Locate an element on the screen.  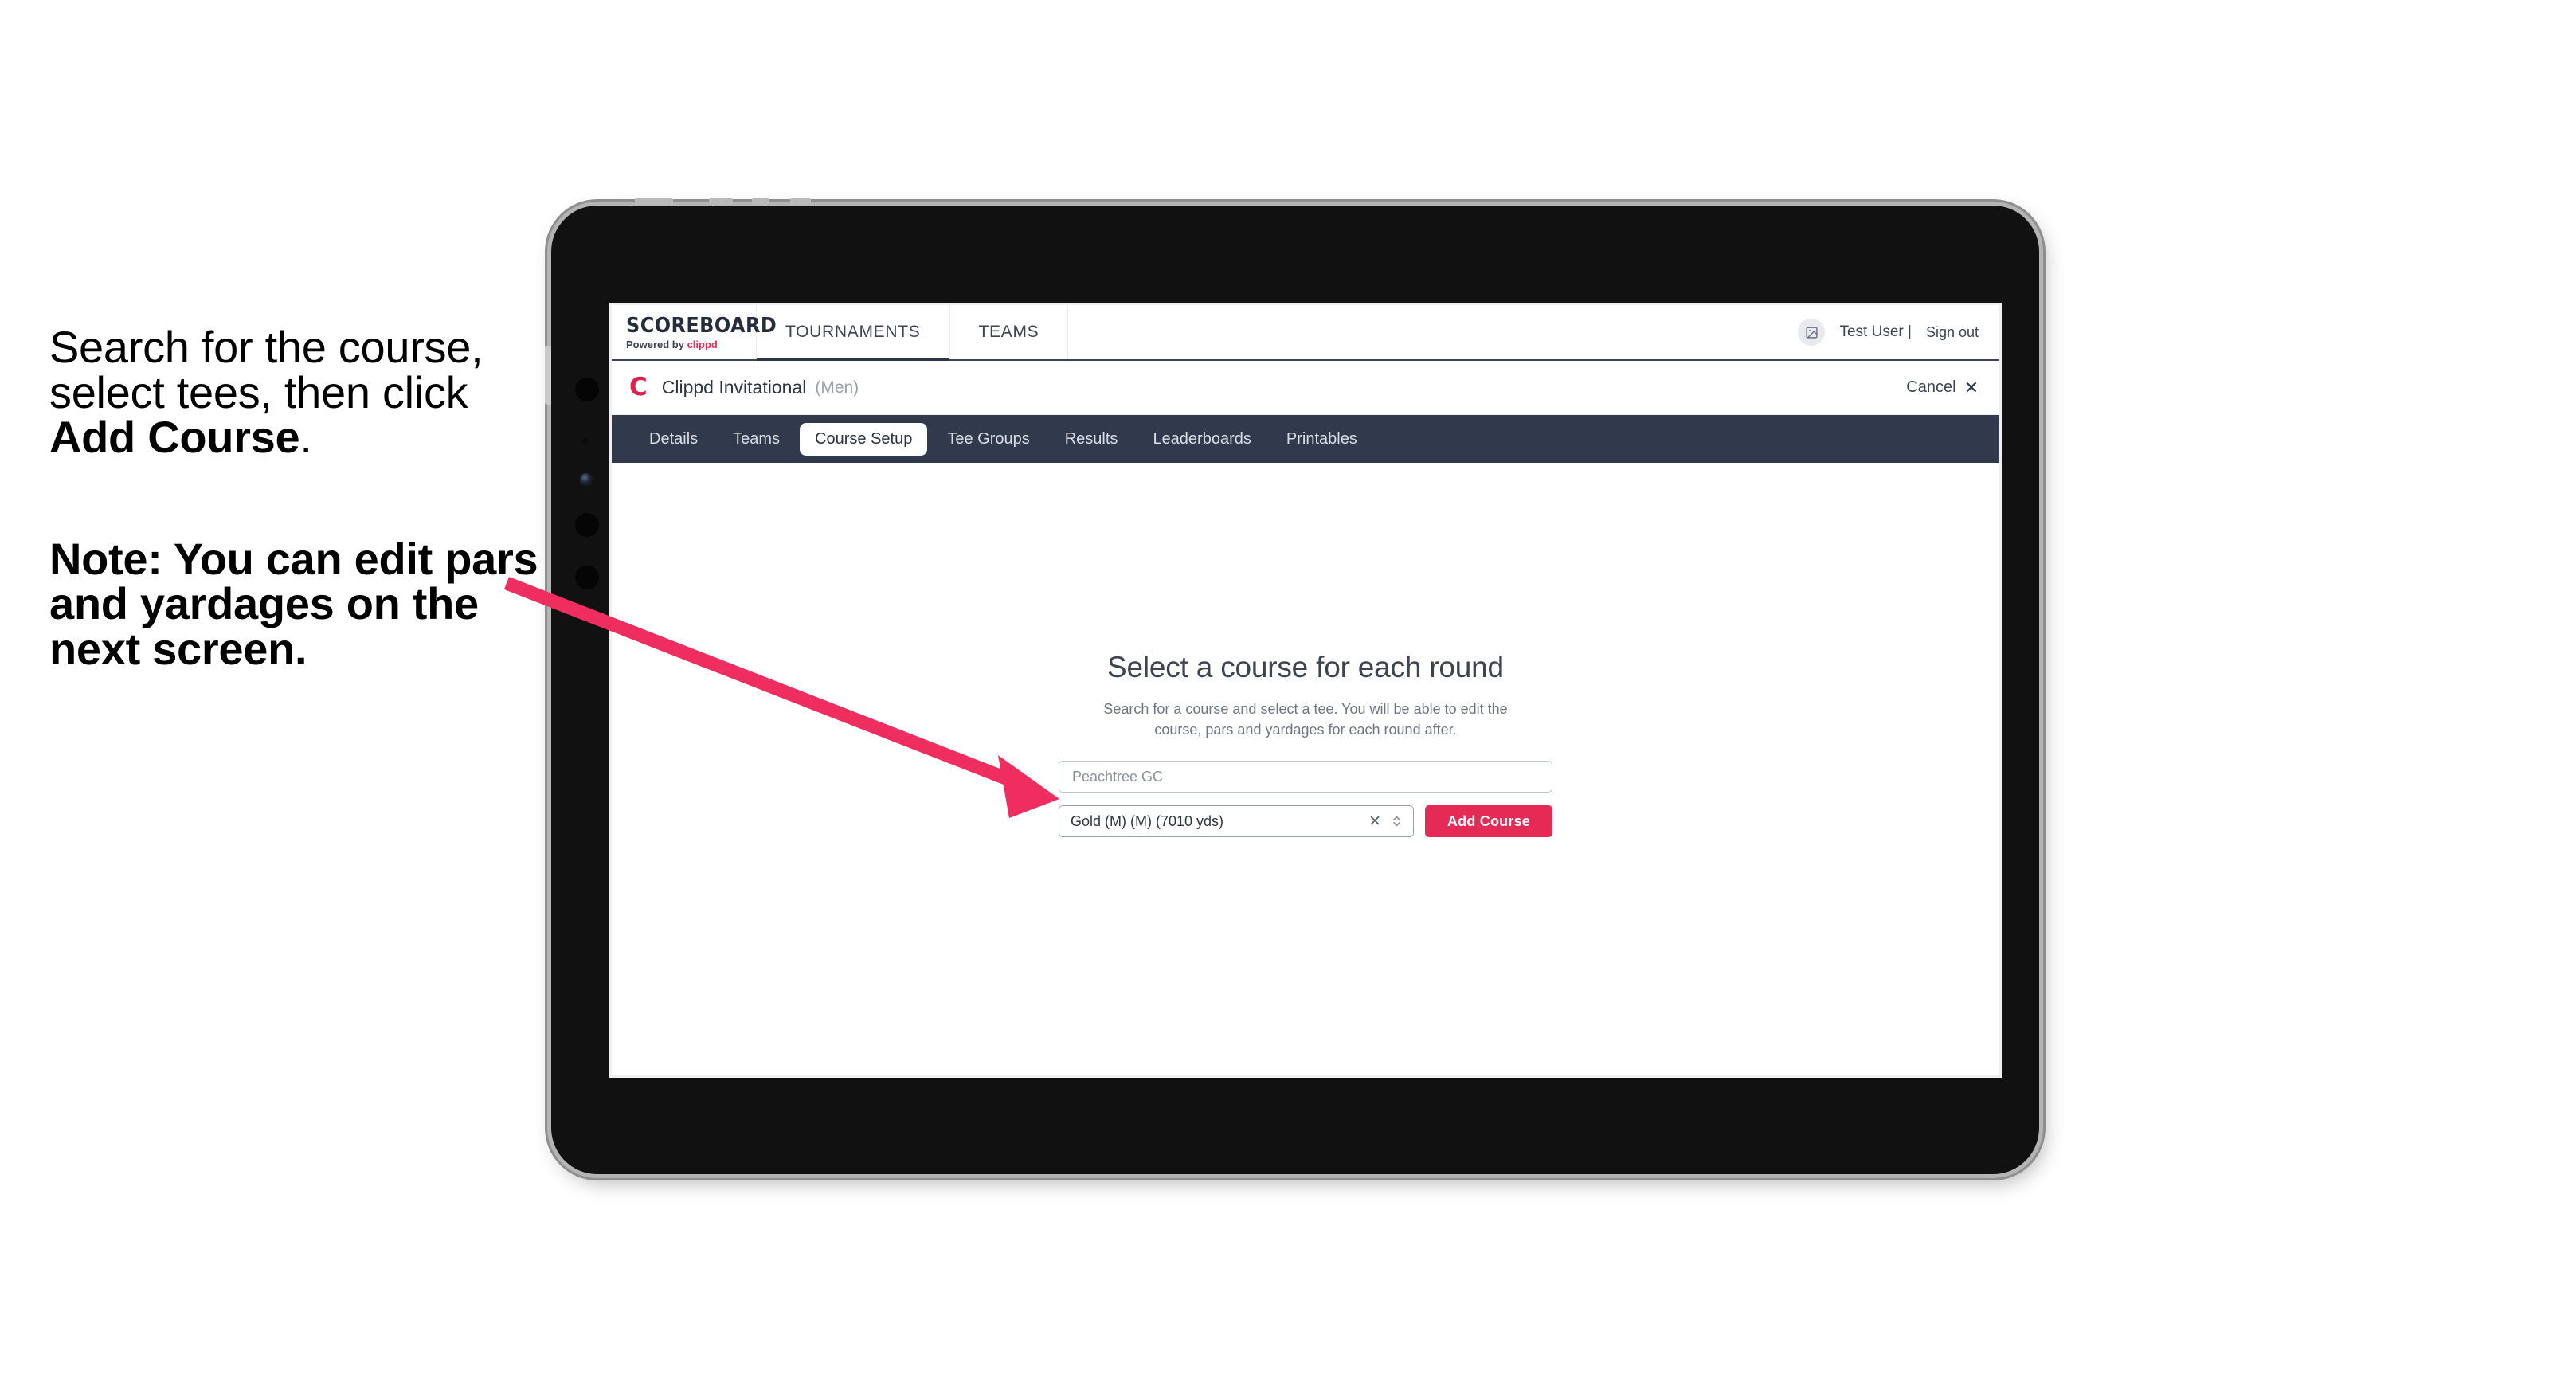
brand-logo: SCOREBOARD Powered by clippd is located at coordinates (694, 332).